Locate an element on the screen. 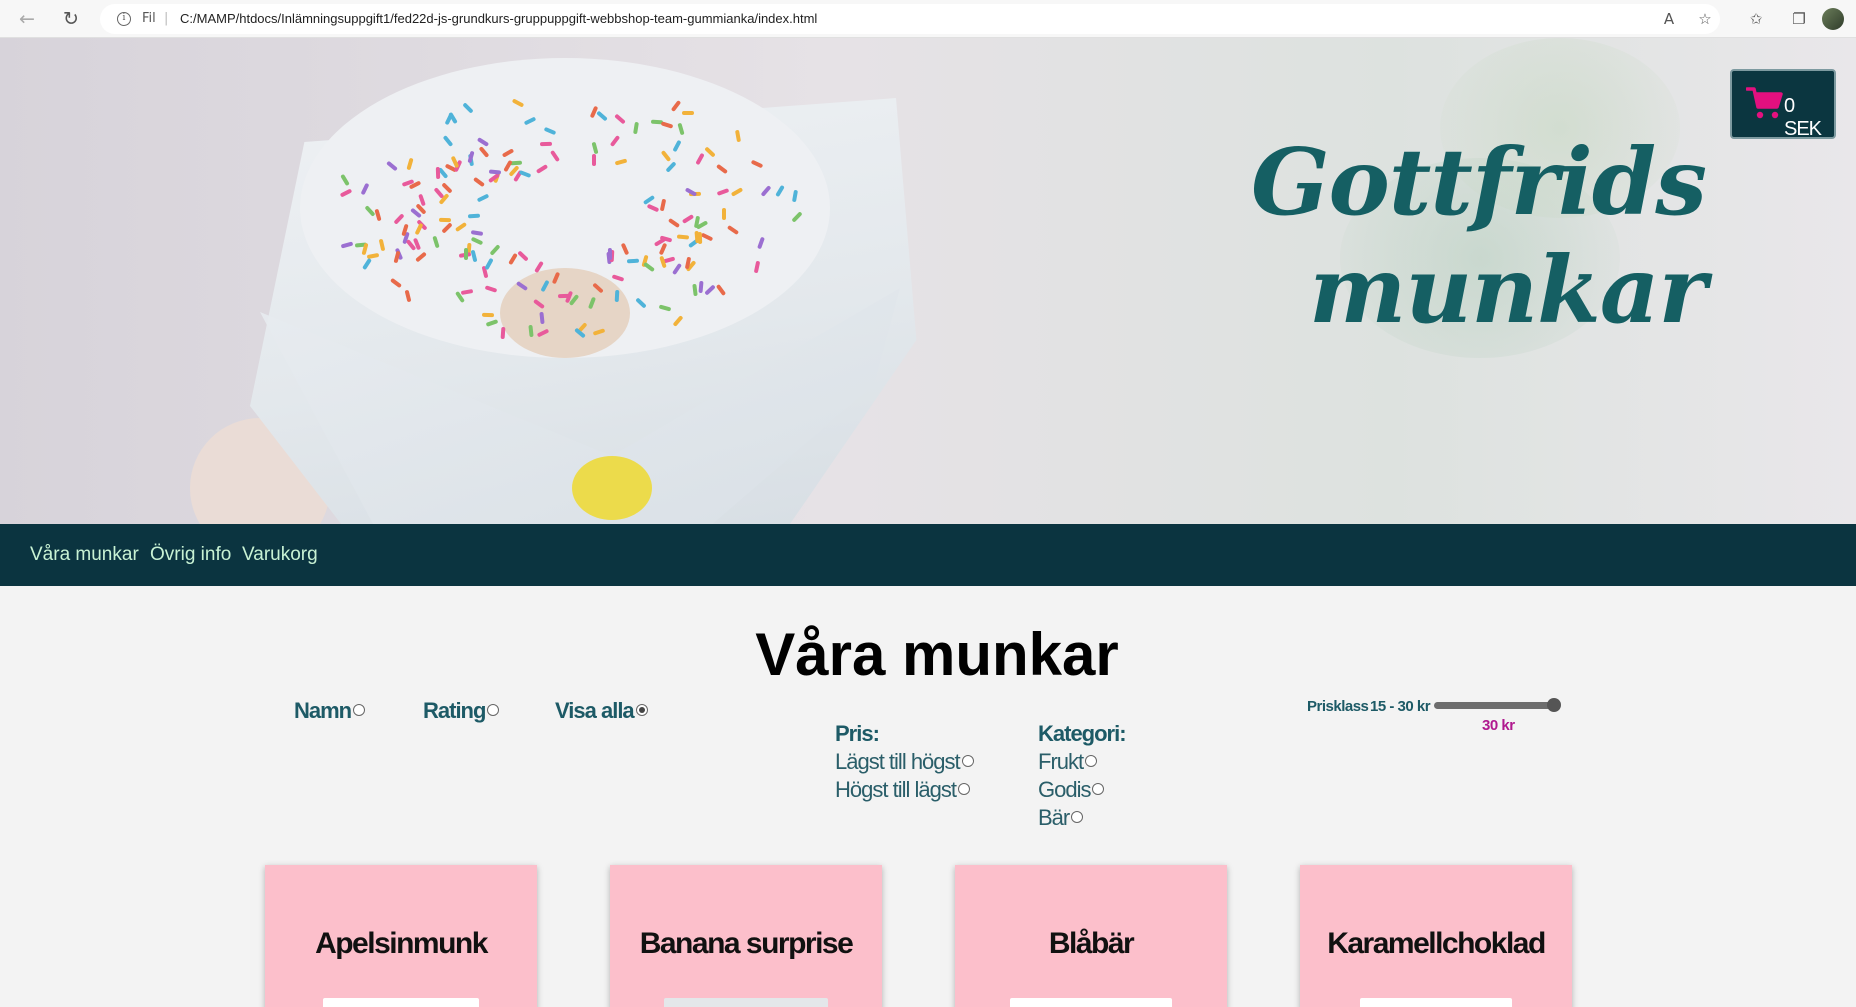 The height and width of the screenshot is (1007, 1856). back-arrow-icon: ← is located at coordinates (27, 19).